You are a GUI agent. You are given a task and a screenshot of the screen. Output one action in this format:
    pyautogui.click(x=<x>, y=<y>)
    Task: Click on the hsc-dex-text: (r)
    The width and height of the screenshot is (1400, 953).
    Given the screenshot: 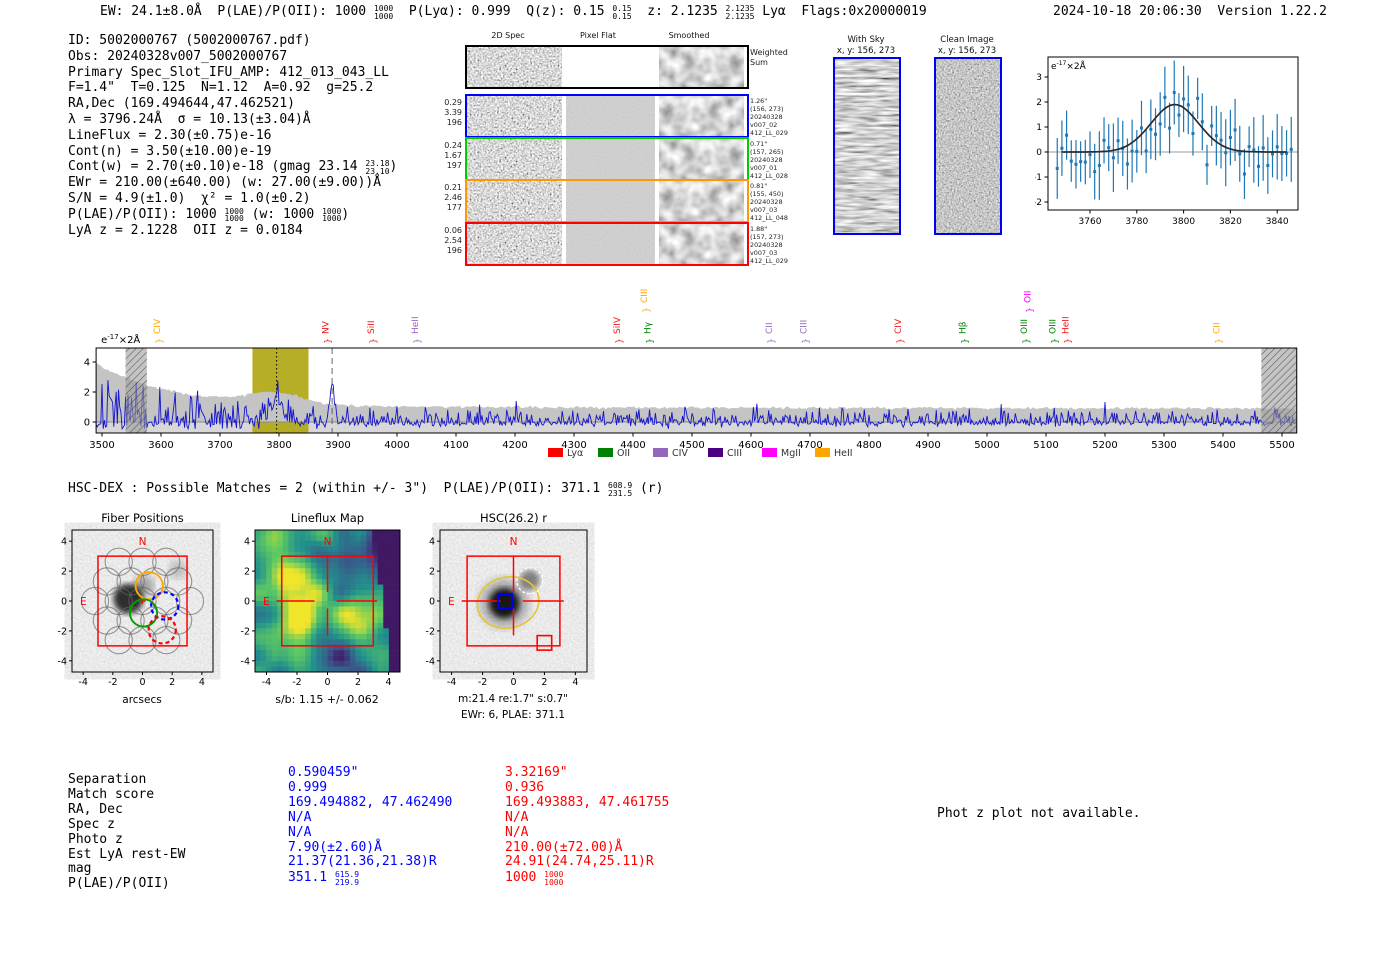 What is the action you would take?
    pyautogui.click(x=648, y=488)
    